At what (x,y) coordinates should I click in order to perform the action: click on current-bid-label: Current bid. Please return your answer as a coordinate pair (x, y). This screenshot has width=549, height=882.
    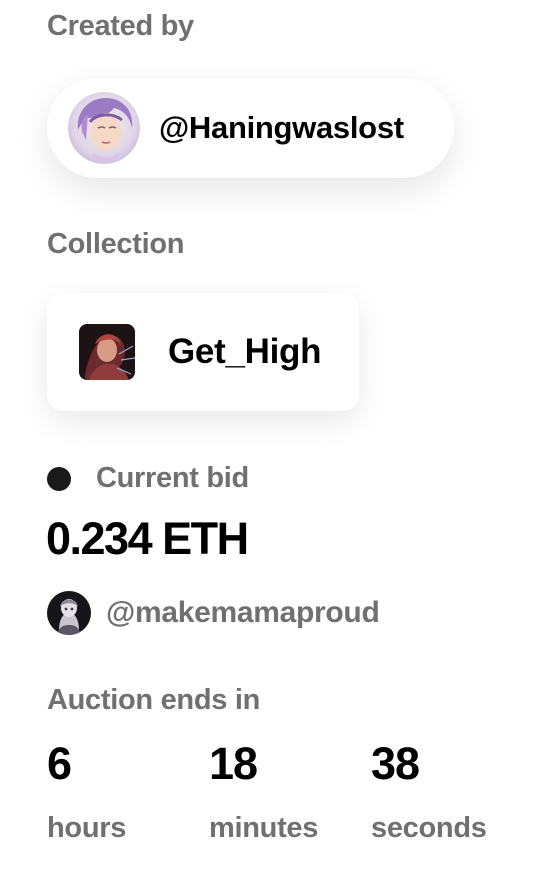
    Looking at the image, I should click on (172, 478).